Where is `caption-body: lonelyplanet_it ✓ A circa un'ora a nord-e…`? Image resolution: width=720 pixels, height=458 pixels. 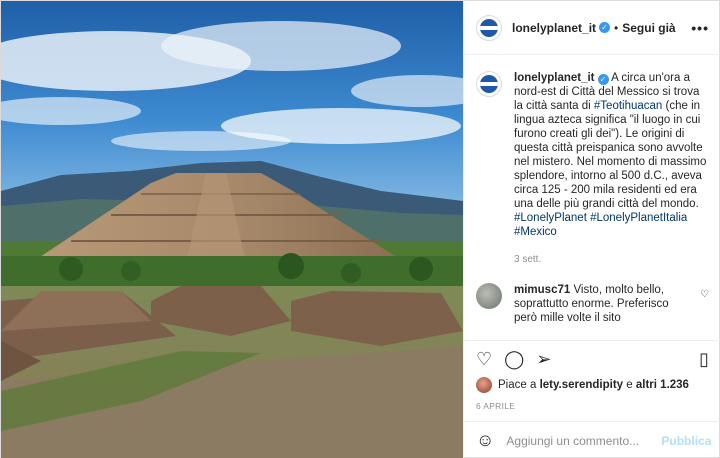
caption-body: lonelyplanet_it ✓ A circa un'ora a nord-e… is located at coordinates (611, 169).